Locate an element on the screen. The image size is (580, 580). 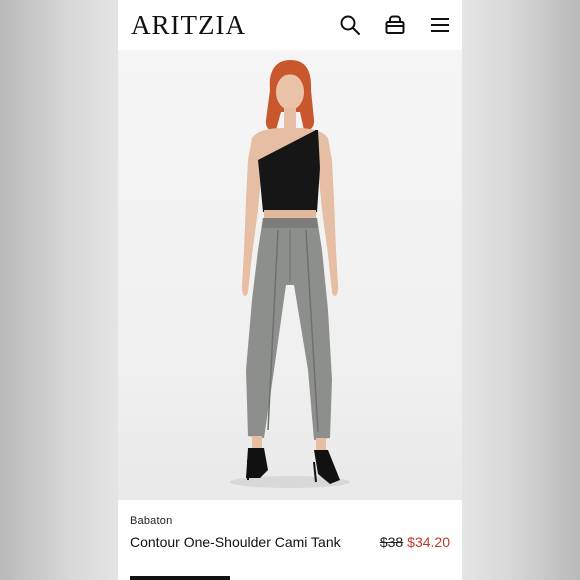
brand-logo: ARITZIA is located at coordinates (188, 25).